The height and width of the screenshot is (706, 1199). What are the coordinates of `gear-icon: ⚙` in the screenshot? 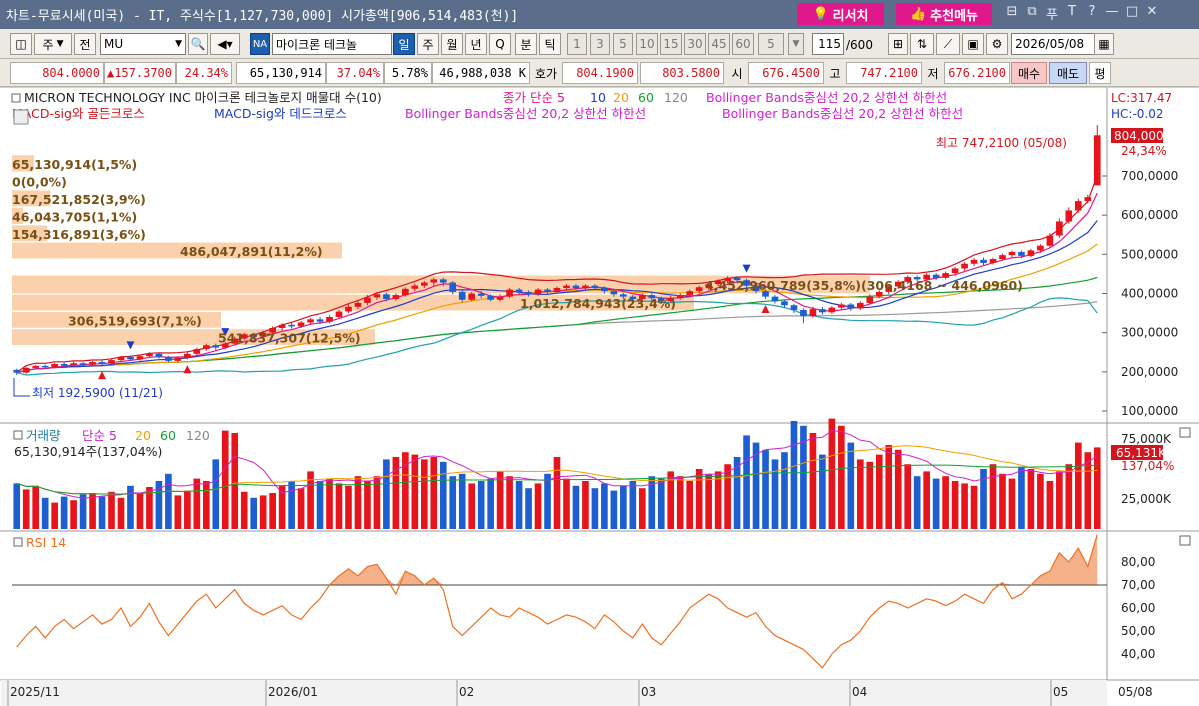 It's located at (997, 44).